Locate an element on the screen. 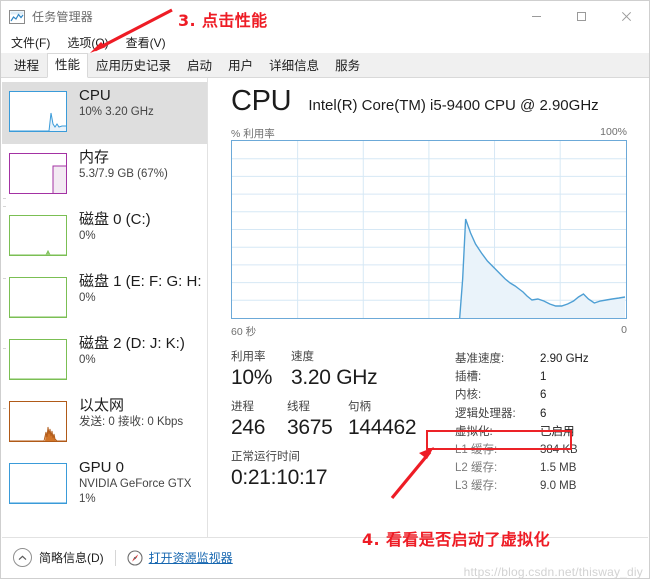 The width and height of the screenshot is (650, 579). graph-y-axis-title: % 利用率 is located at coordinates (253, 134).